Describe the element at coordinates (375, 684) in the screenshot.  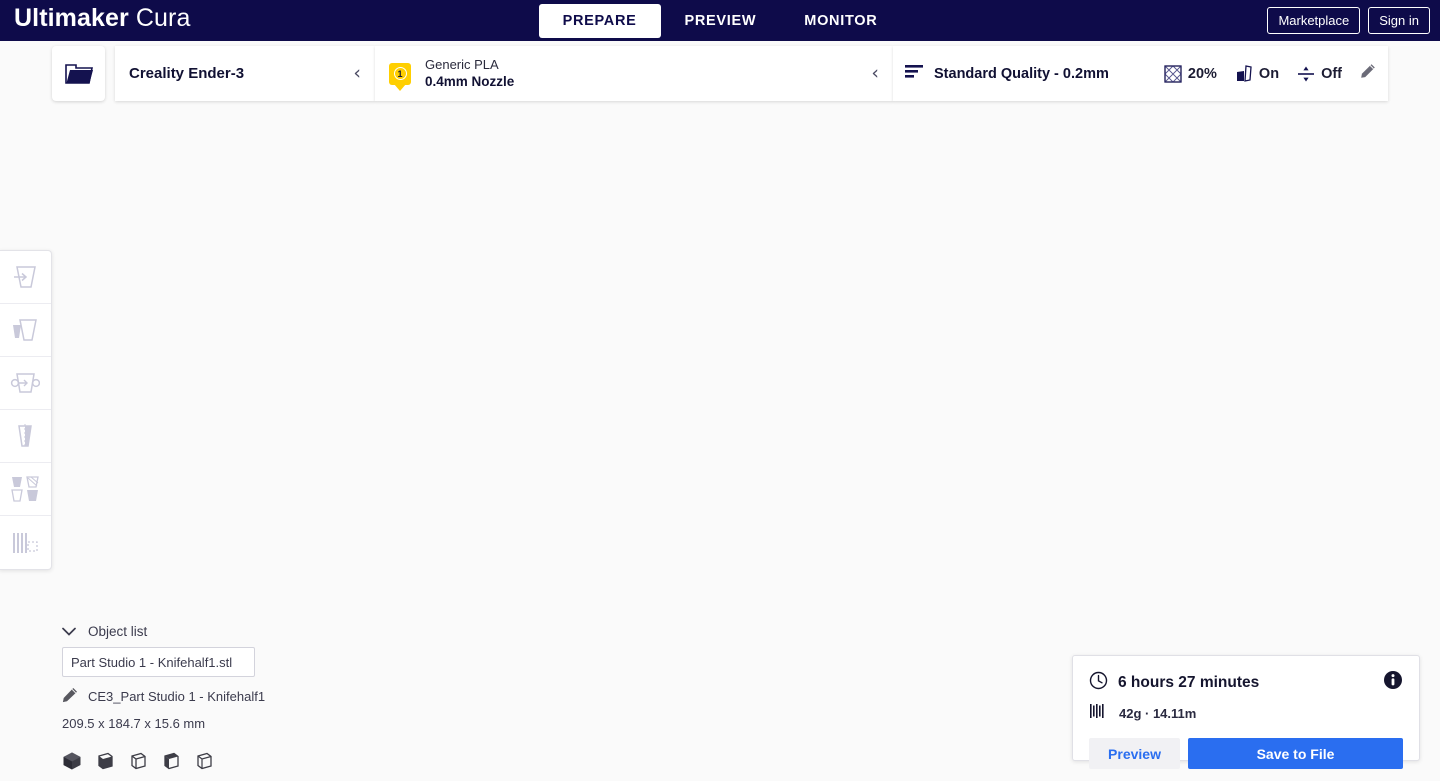
I see `y-axis` at that location.